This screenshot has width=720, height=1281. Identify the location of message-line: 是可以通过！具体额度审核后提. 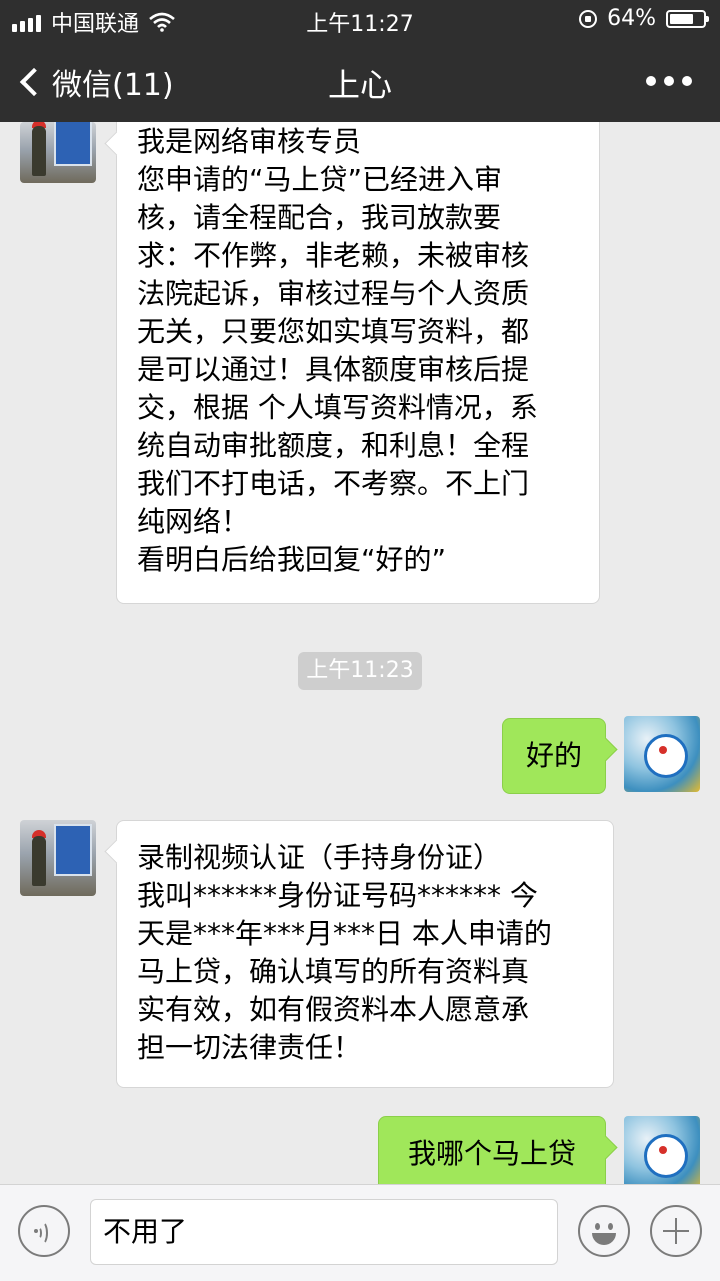
(333, 369).